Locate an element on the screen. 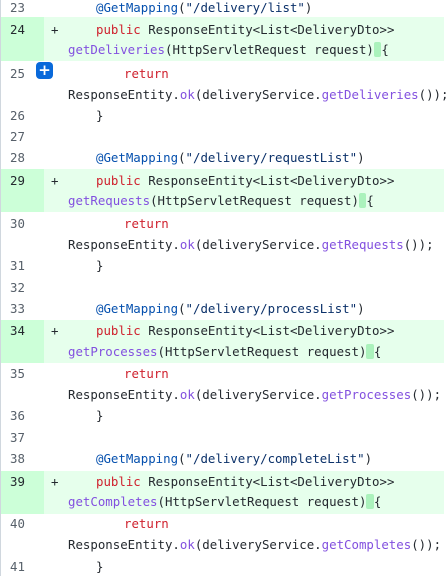  code-line: @GetMapping("/delivery/list") is located at coordinates (204, 7).